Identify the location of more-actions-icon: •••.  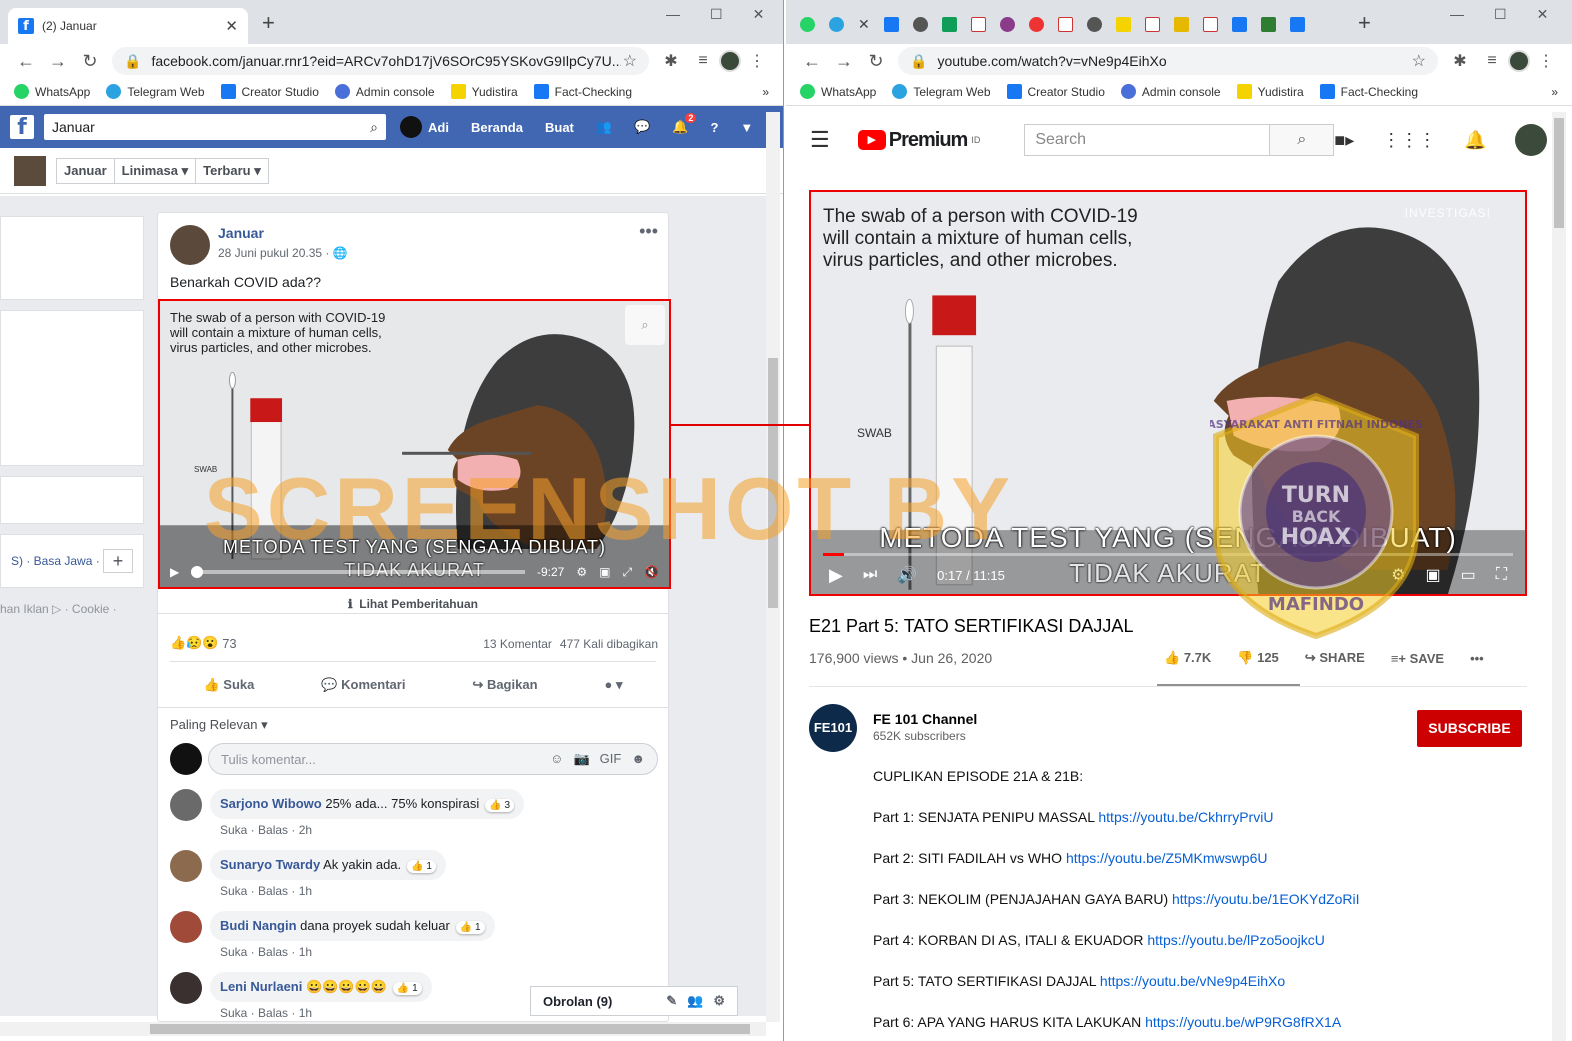
(1477, 658).